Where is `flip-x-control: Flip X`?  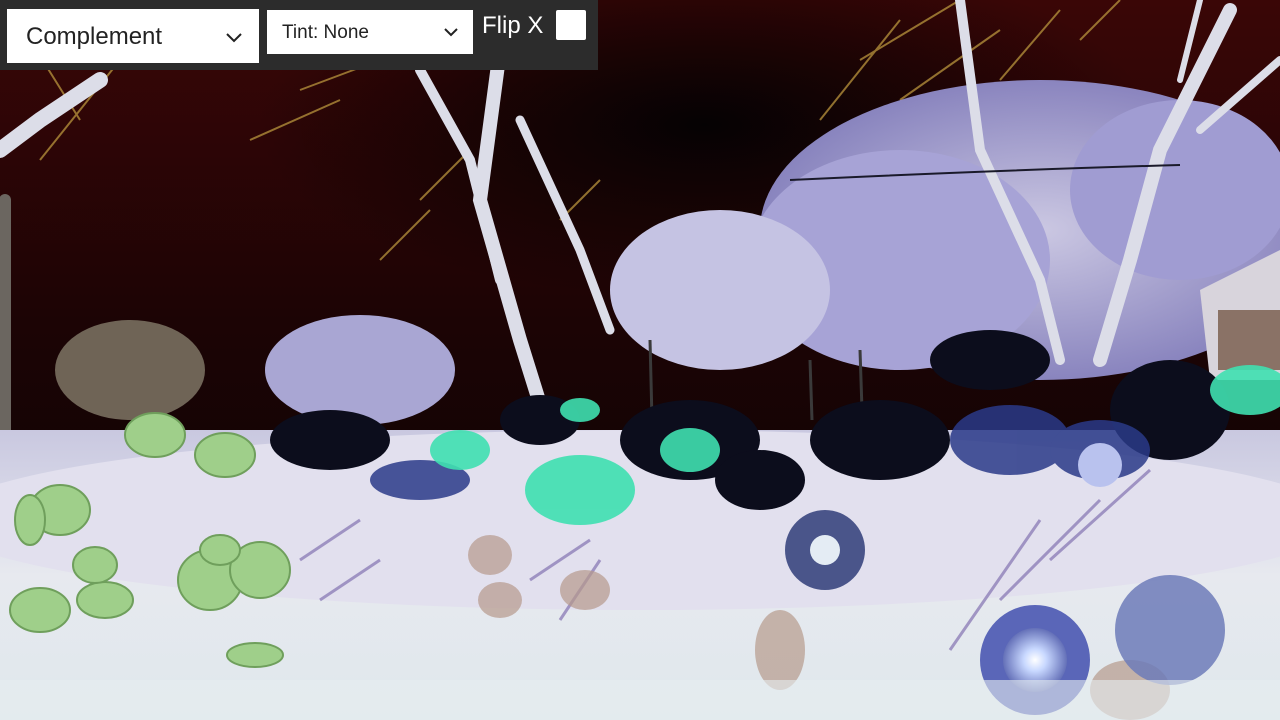
flip-x-control: Flip X is located at coordinates (536, 24).